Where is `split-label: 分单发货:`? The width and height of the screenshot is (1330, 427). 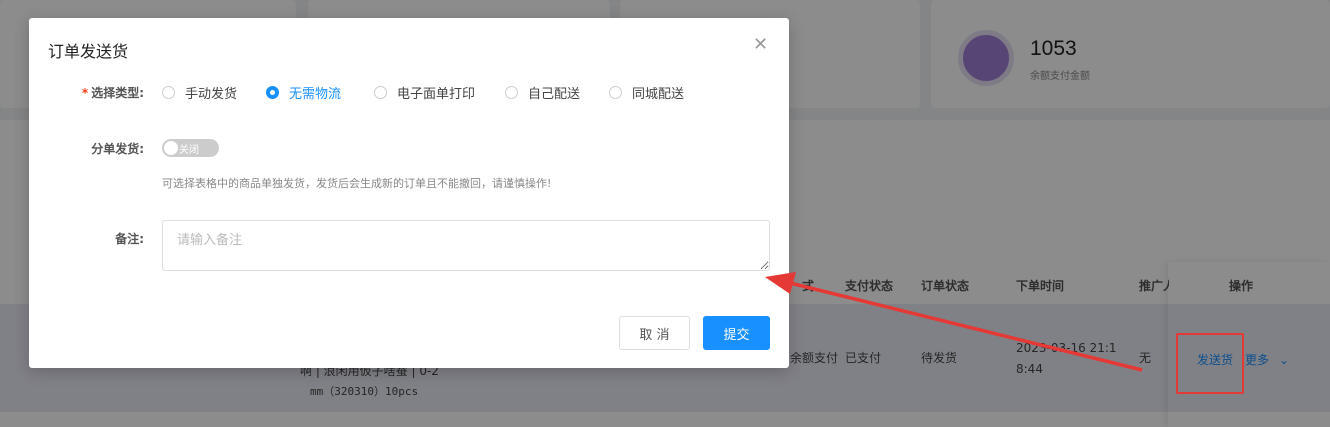 split-label: 分单发货: is located at coordinates (117, 149).